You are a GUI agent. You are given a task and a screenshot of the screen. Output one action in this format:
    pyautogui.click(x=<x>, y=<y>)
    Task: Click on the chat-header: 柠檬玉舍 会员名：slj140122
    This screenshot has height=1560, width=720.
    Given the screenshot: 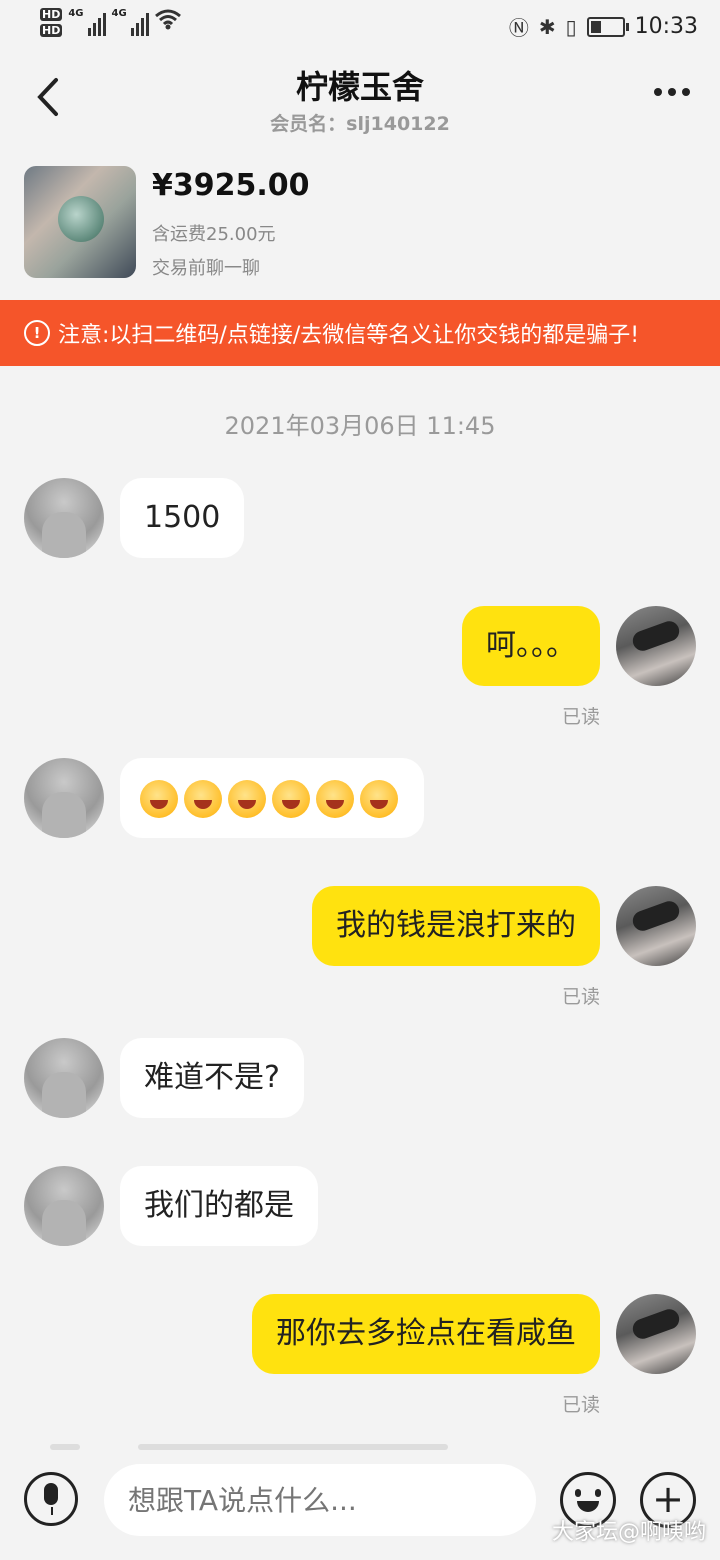 What is the action you would take?
    pyautogui.click(x=360, y=98)
    